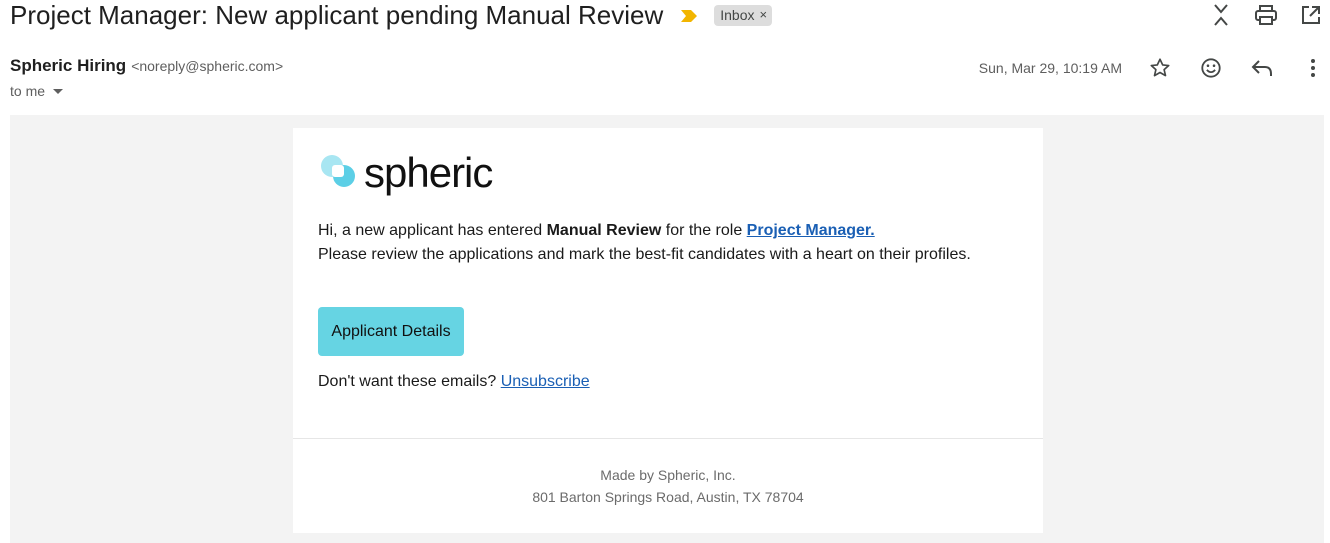  Describe the element at coordinates (1160, 68) in the screenshot. I see `star-icon` at that location.